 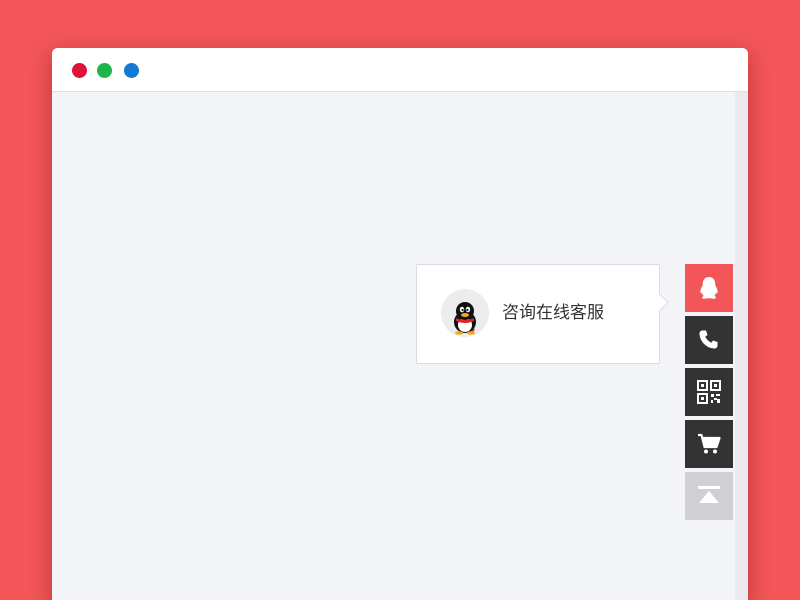 What do you see at coordinates (131, 70) in the screenshot?
I see `maximize-window-button` at bounding box center [131, 70].